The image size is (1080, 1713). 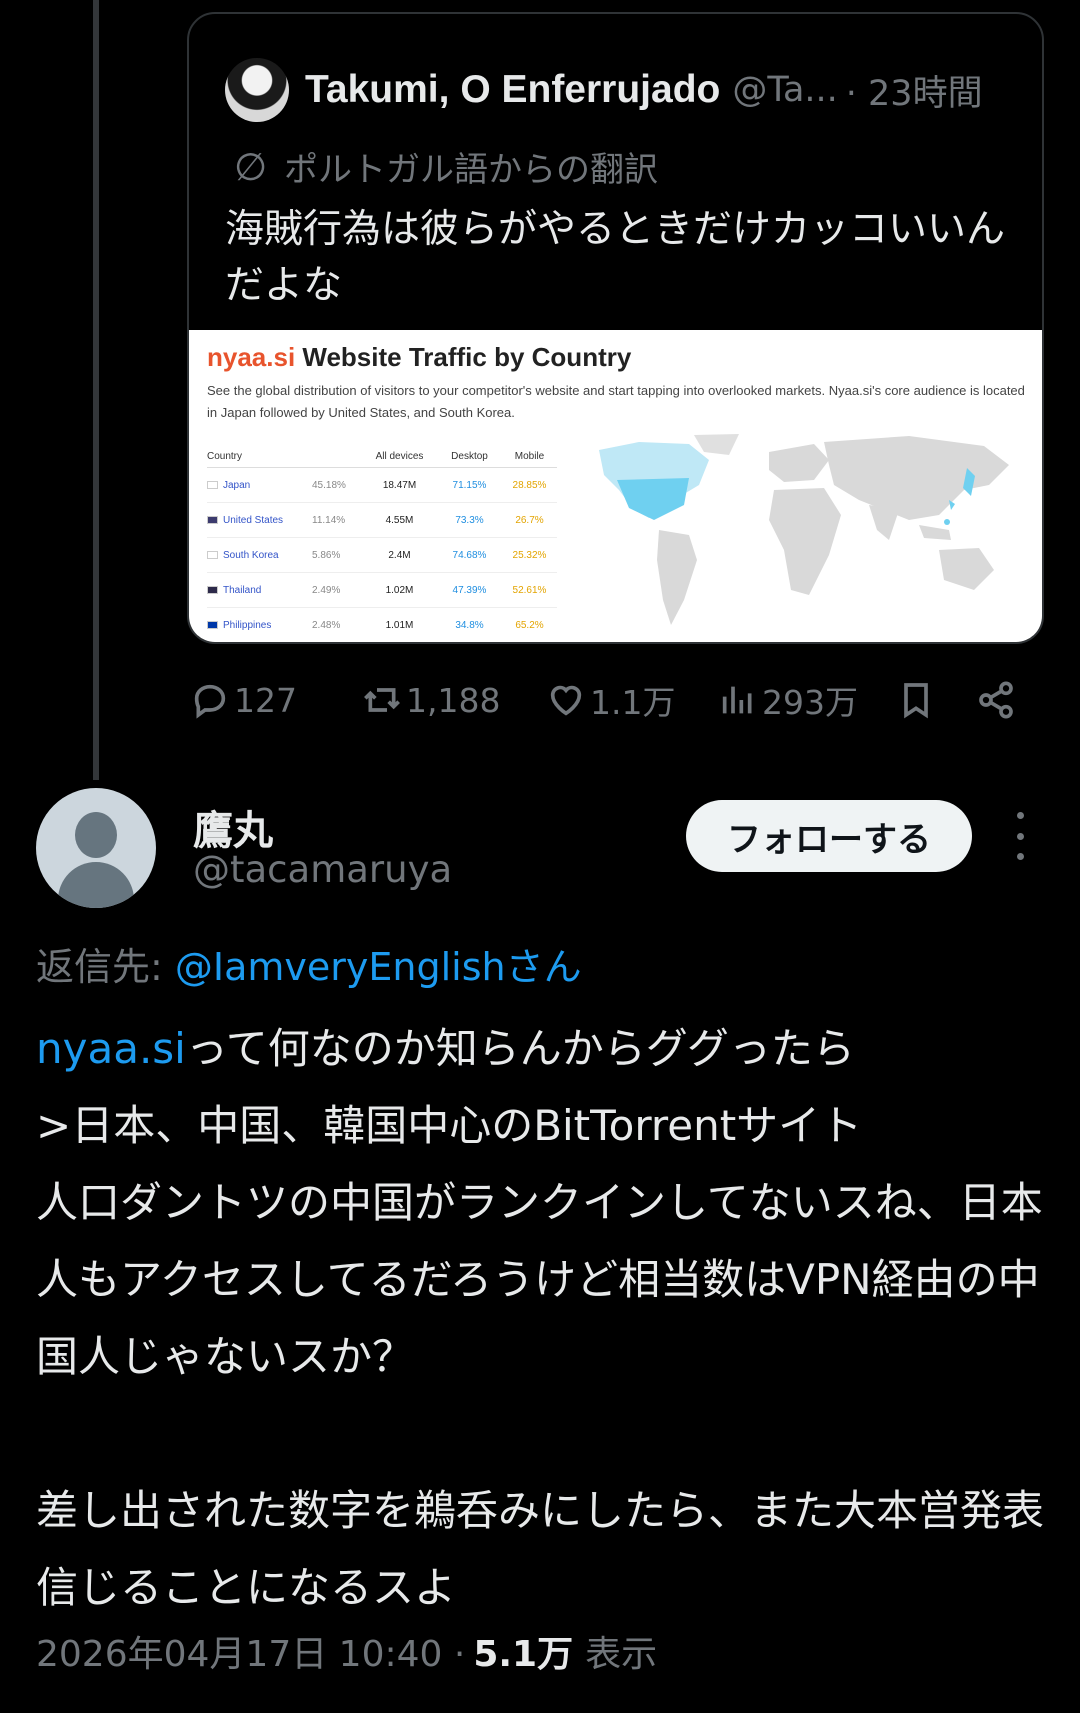 What do you see at coordinates (633, 702) in the screenshot?
I see `like-count: 1.1万` at bounding box center [633, 702].